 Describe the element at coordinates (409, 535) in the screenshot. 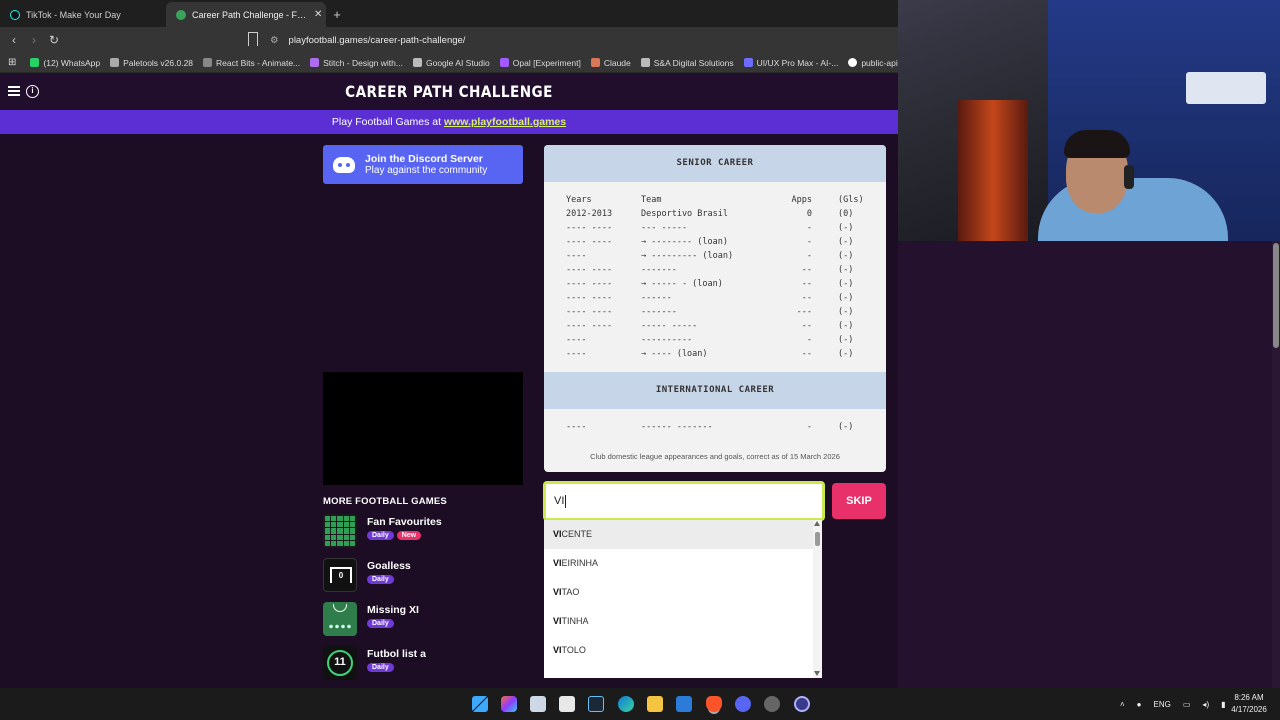

I see `new-badge: New` at that location.